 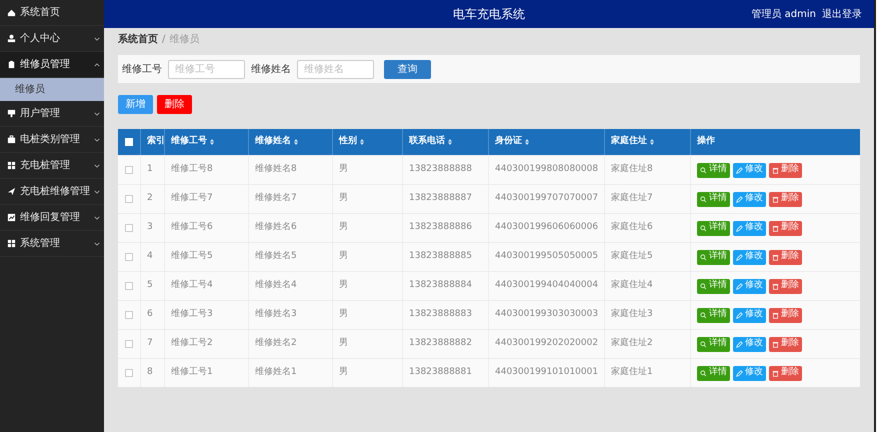 I want to click on field-label: 维修工号, so click(x=142, y=69).